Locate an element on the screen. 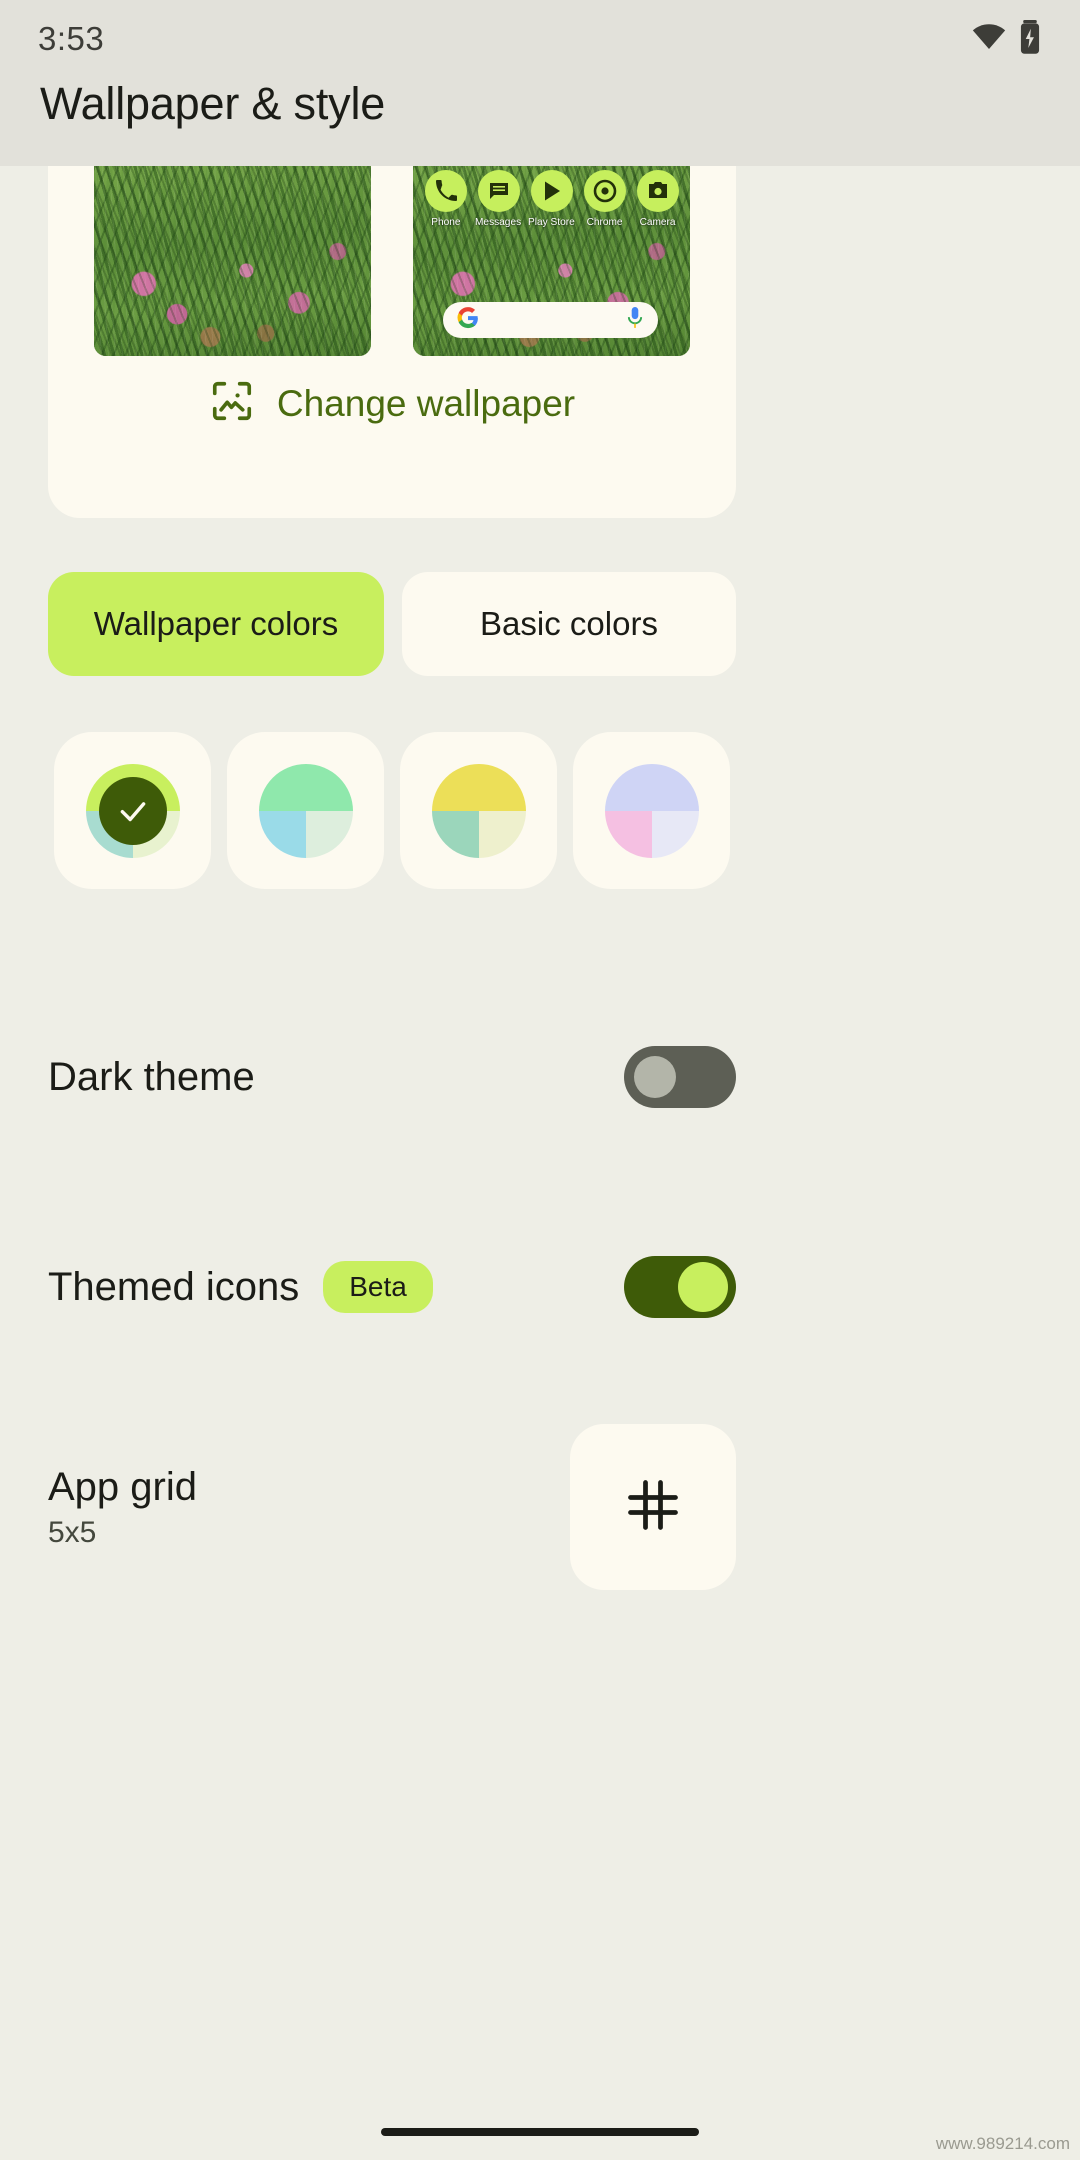 The height and width of the screenshot is (2160, 1080). change-wallpaper-label: Change wallpaper is located at coordinates (426, 403).